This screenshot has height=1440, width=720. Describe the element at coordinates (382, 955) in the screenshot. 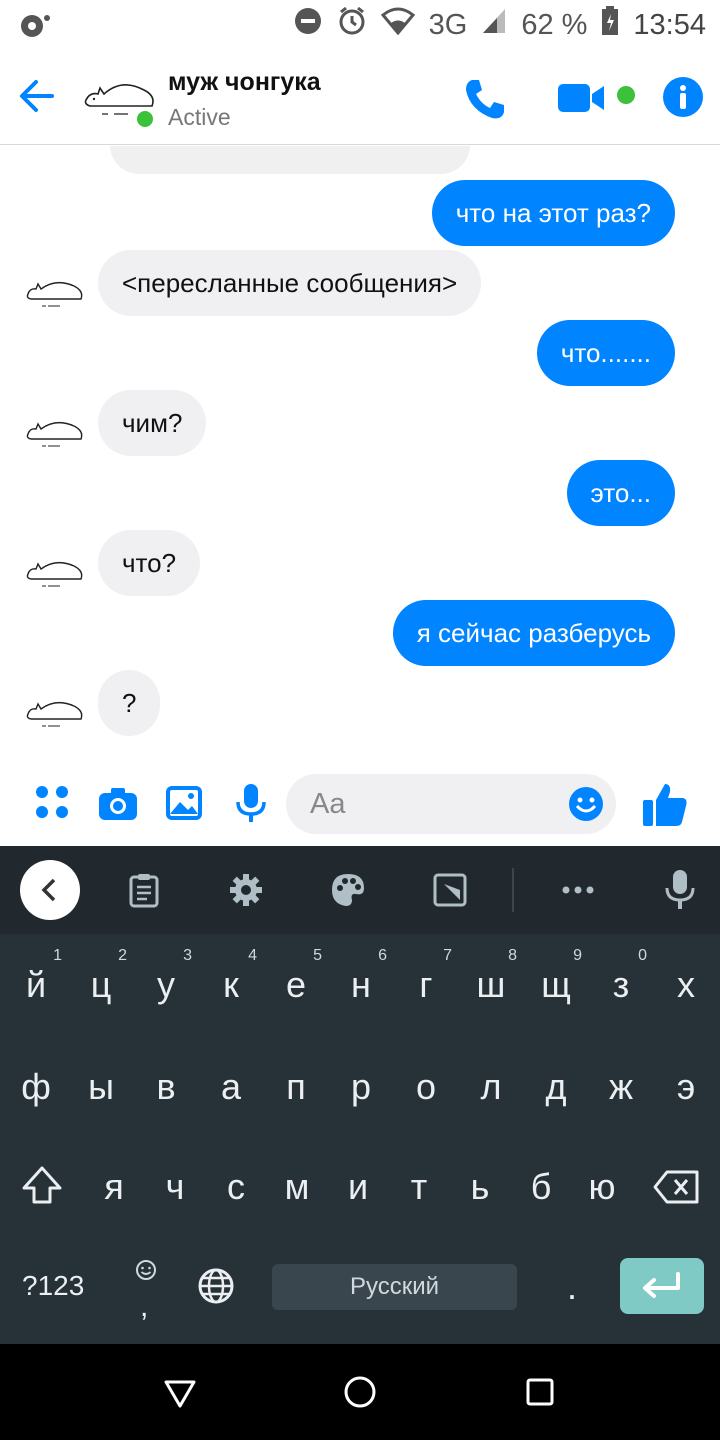

I see `key-number-hint: 6` at that location.